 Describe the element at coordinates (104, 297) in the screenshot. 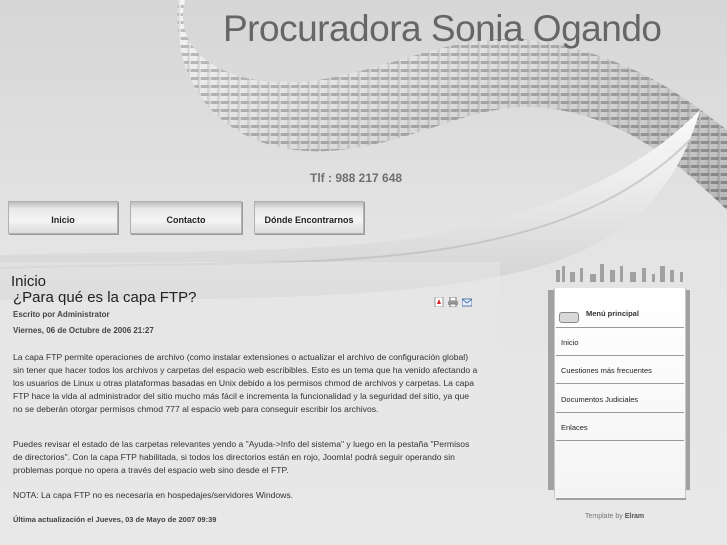

I see `article-title: ¿Para qué es la capa FTP?` at that location.